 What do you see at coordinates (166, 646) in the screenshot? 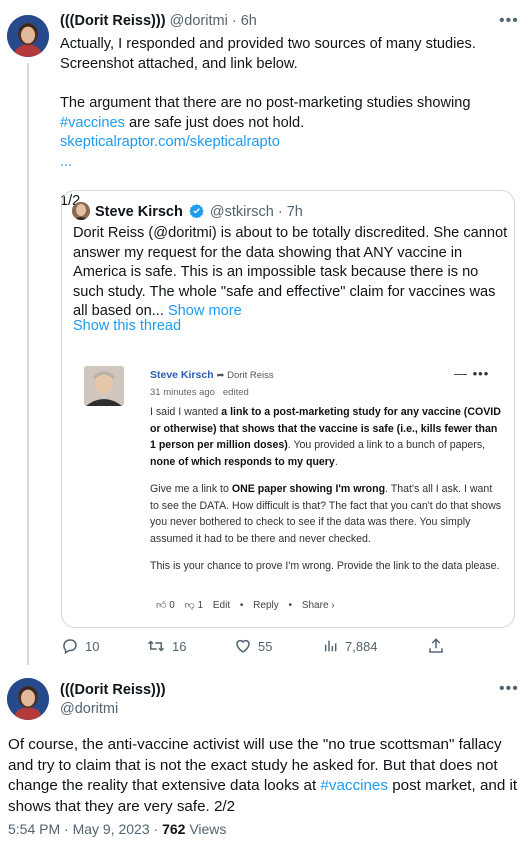
I see `retweet-button: 16` at bounding box center [166, 646].